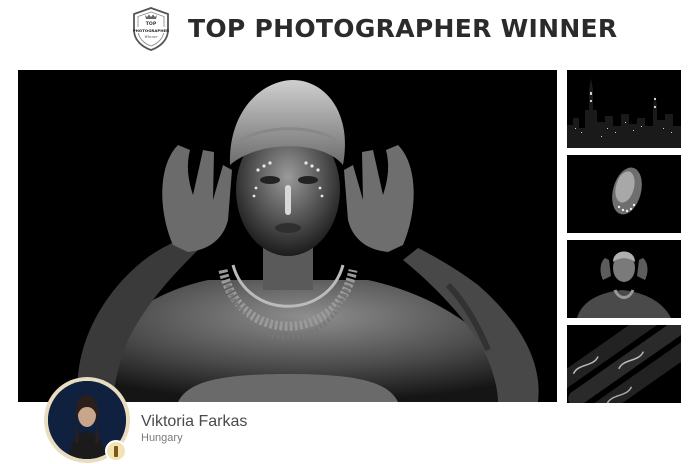  I want to click on svg-text: TOP, so click(151, 24).